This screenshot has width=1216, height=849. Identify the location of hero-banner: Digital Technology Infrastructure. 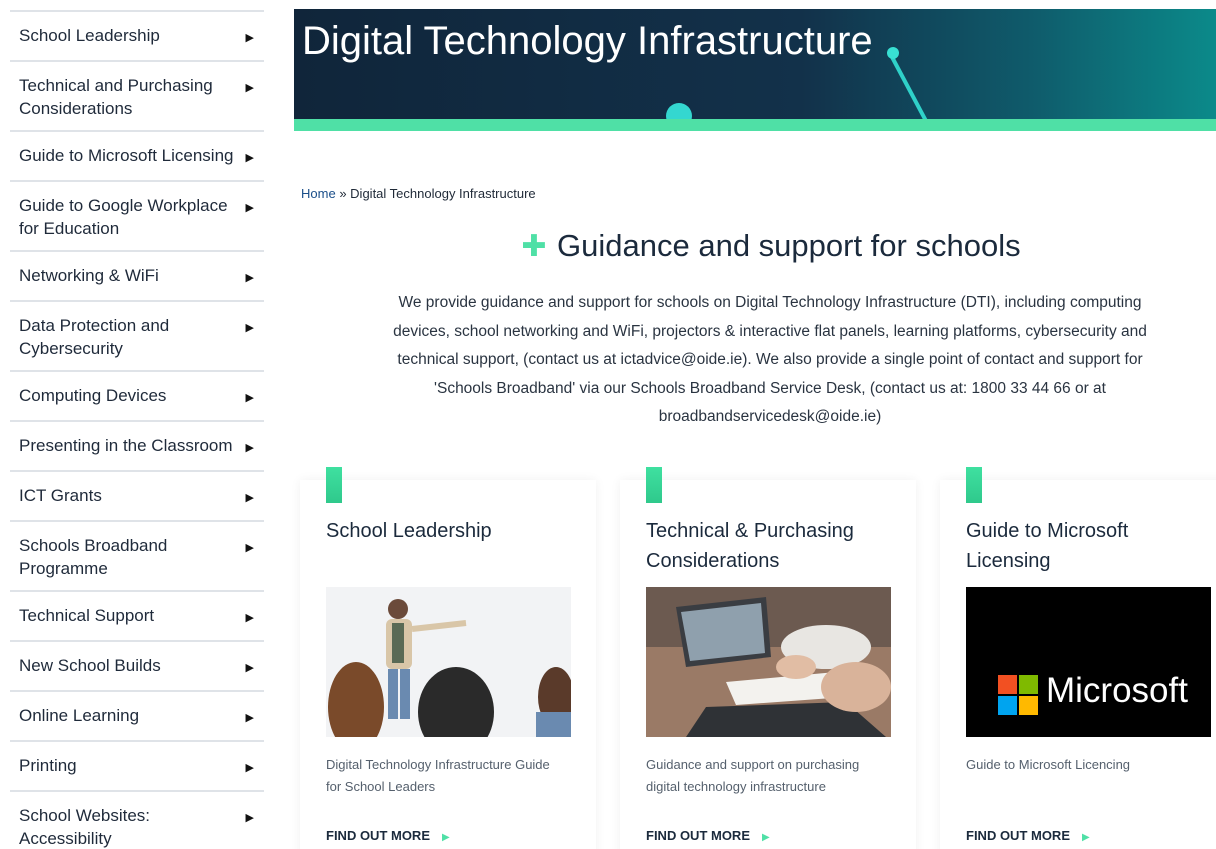
(755, 70).